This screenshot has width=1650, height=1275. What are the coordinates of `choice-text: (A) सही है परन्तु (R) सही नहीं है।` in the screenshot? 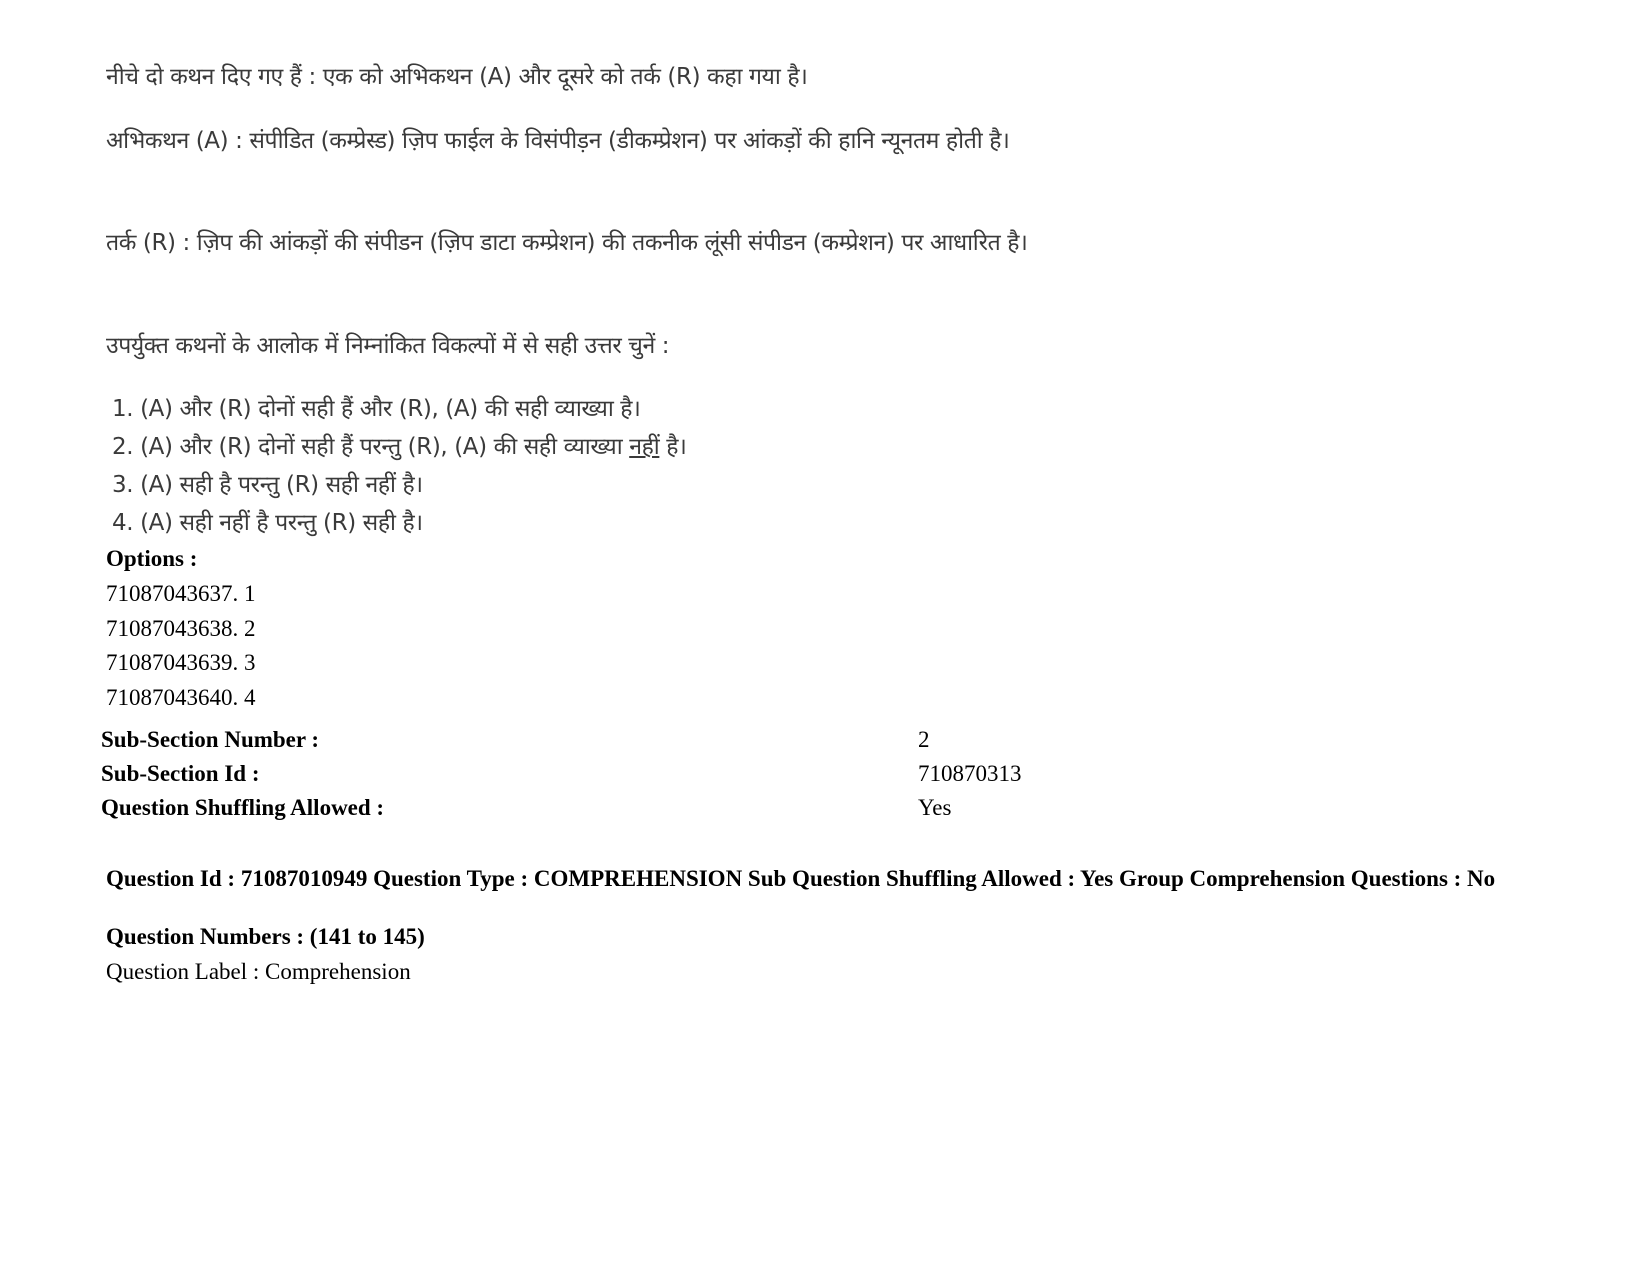 It's located at (281, 485).